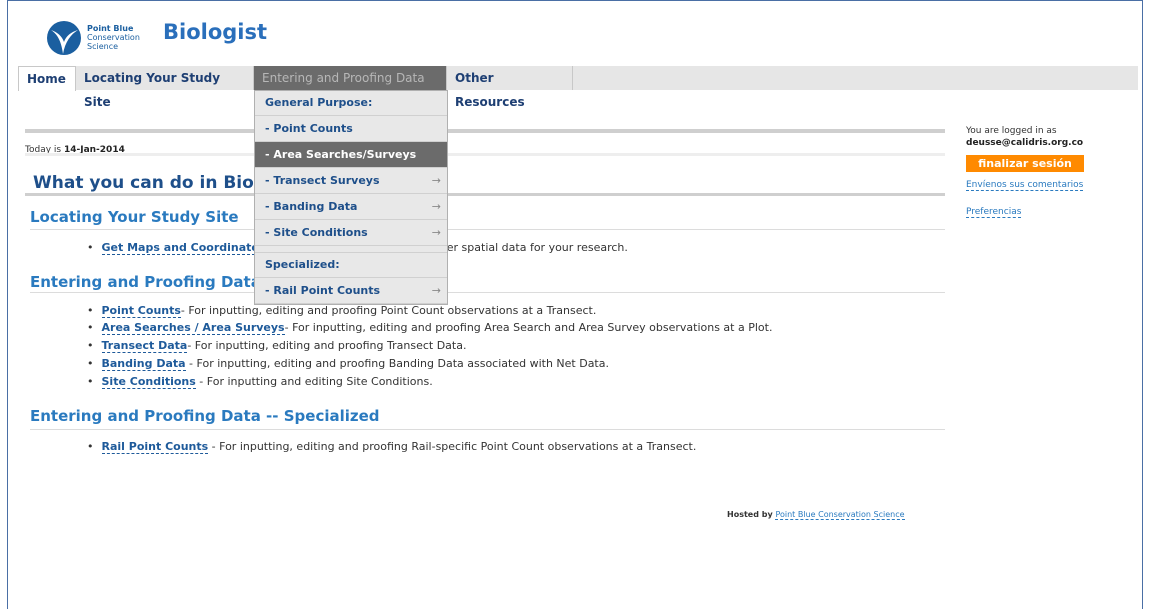  I want to click on section-title-entering: Entering and Proofing Data, so click(145, 282).